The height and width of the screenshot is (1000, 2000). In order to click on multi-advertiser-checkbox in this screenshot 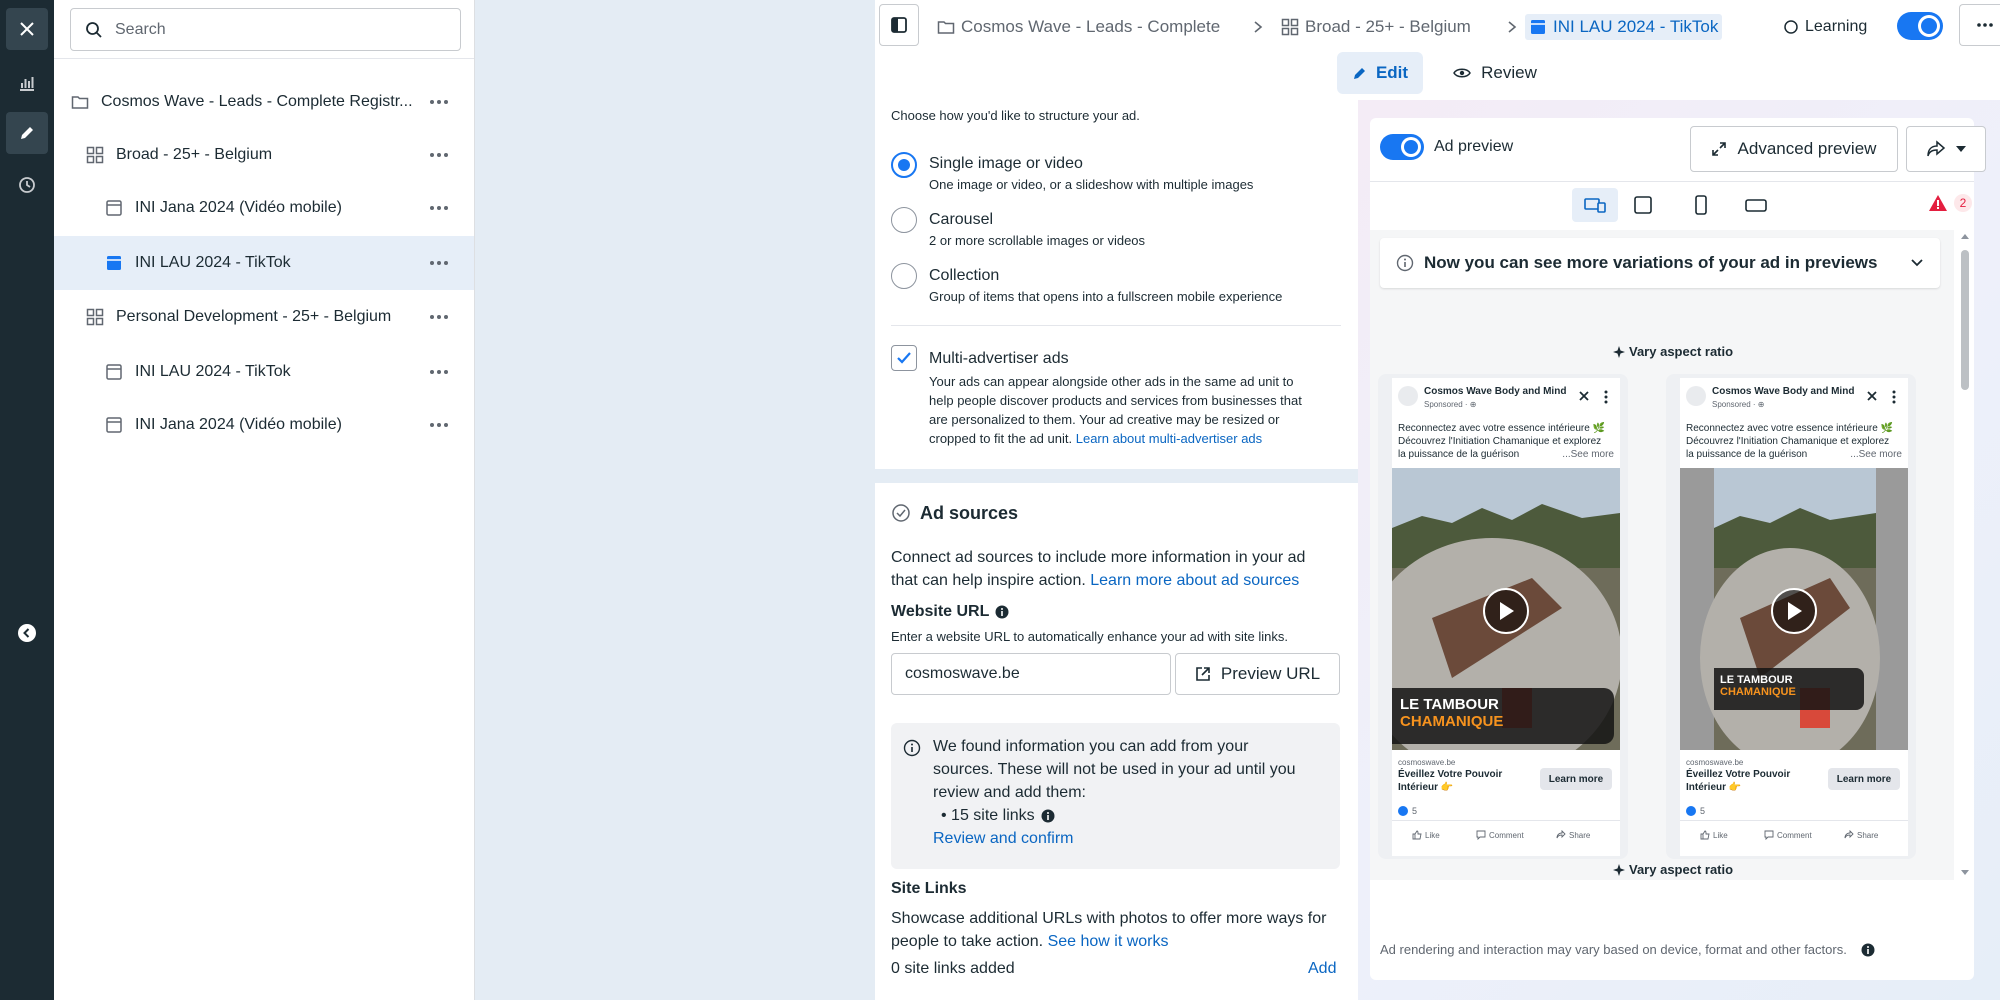, I will do `click(904, 358)`.